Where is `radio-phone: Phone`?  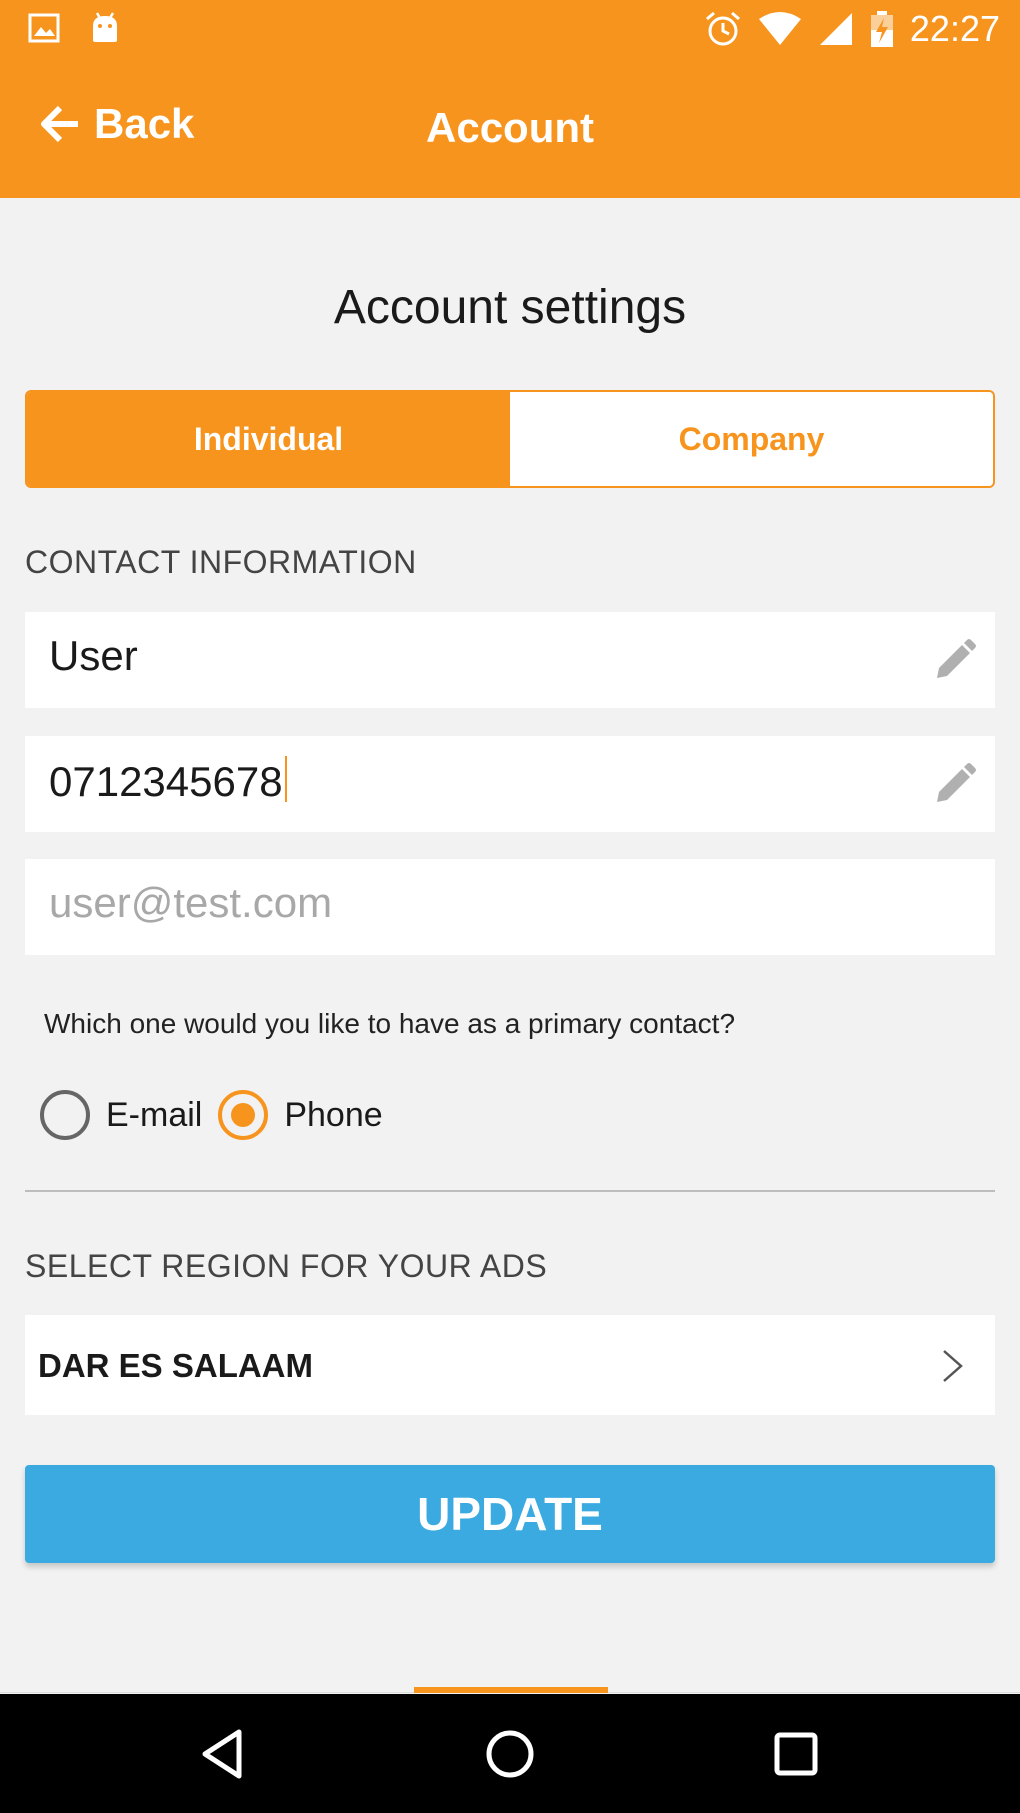
radio-phone: Phone is located at coordinates (300, 1115).